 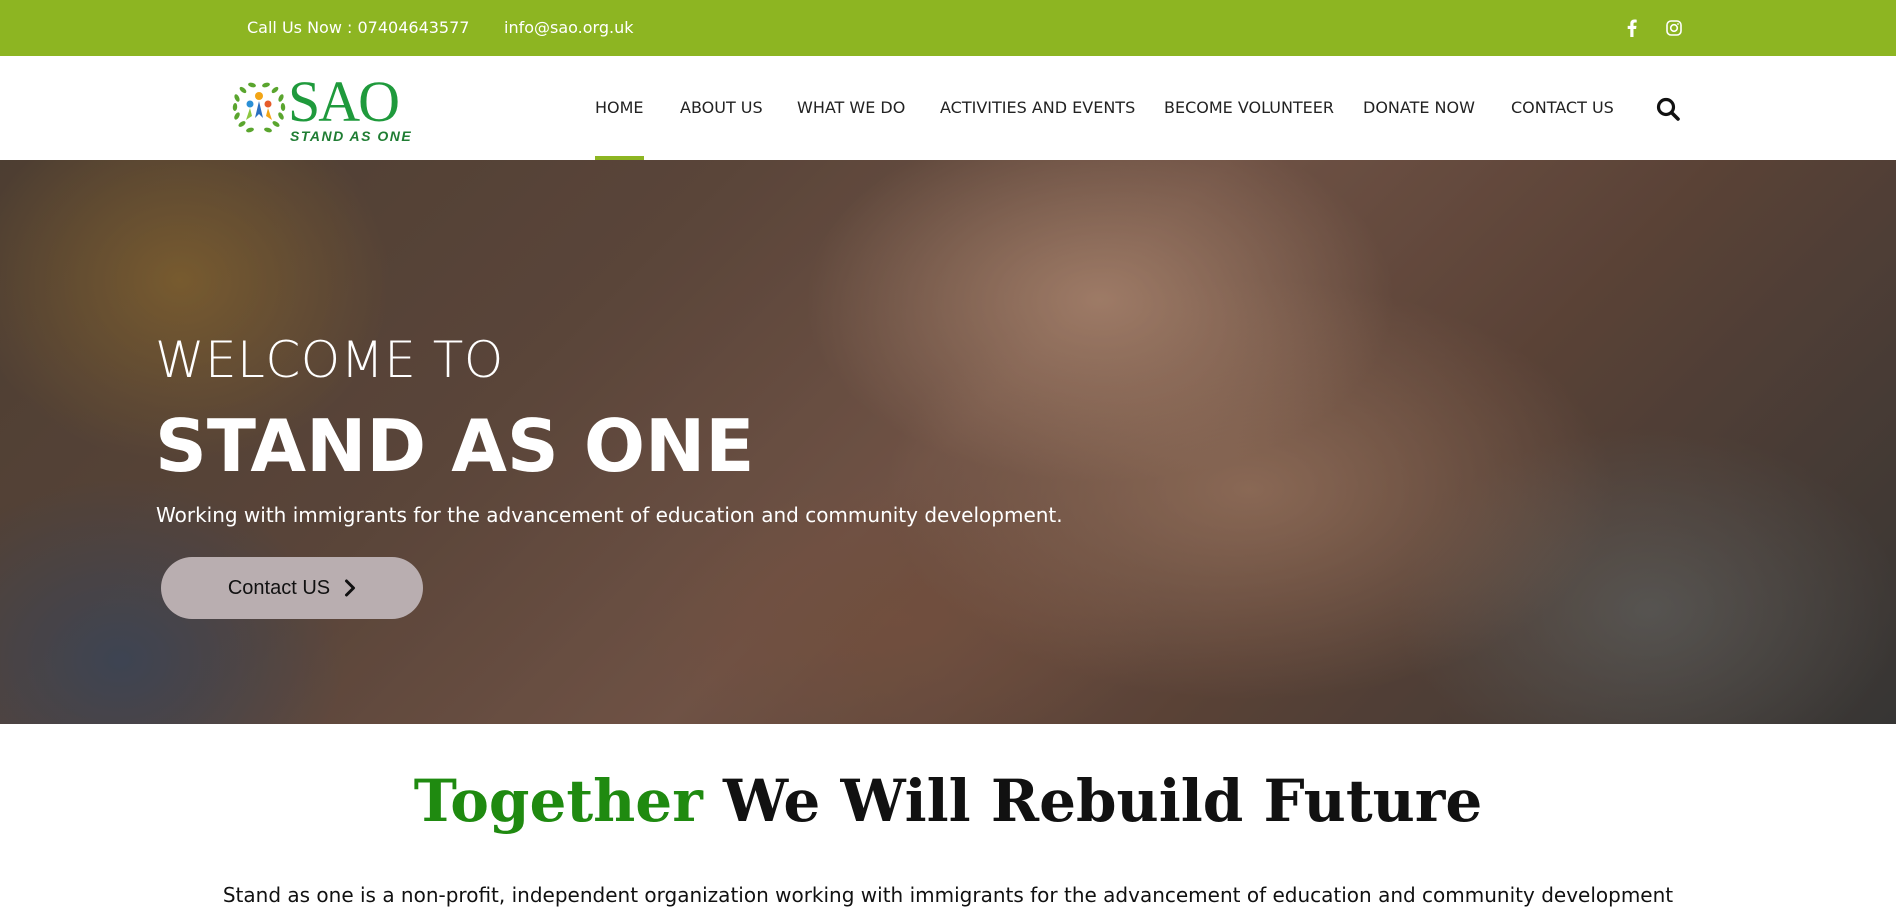 I want to click on section-headline: Together We Will Rebuild Future, so click(x=948, y=801).